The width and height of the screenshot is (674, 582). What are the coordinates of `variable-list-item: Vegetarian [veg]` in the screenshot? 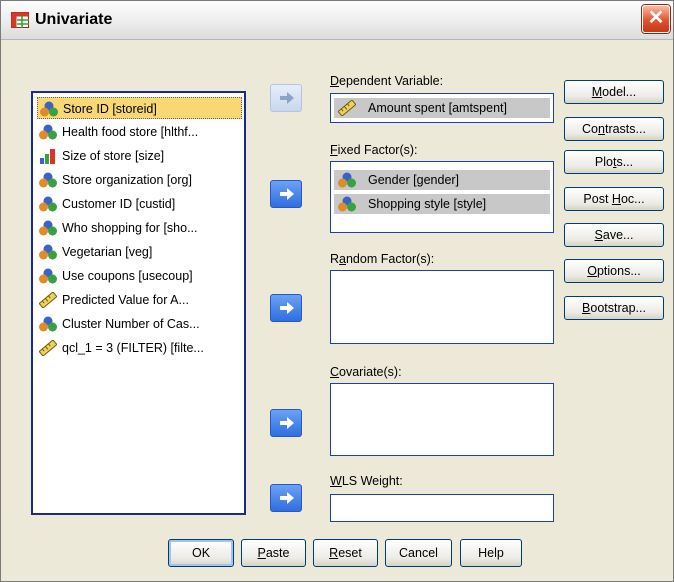 It's located at (139, 252).